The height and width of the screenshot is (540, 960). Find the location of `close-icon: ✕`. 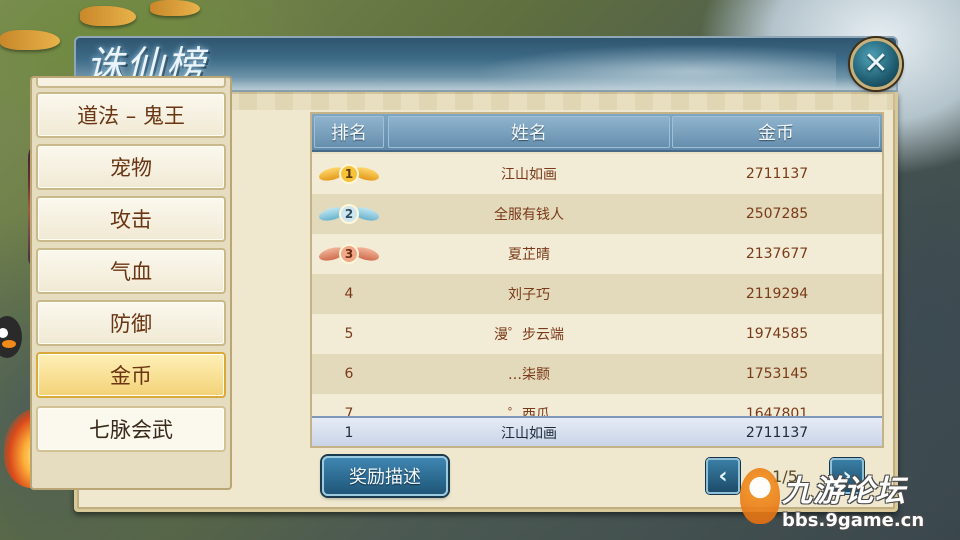

close-icon: ✕ is located at coordinates (876, 63).